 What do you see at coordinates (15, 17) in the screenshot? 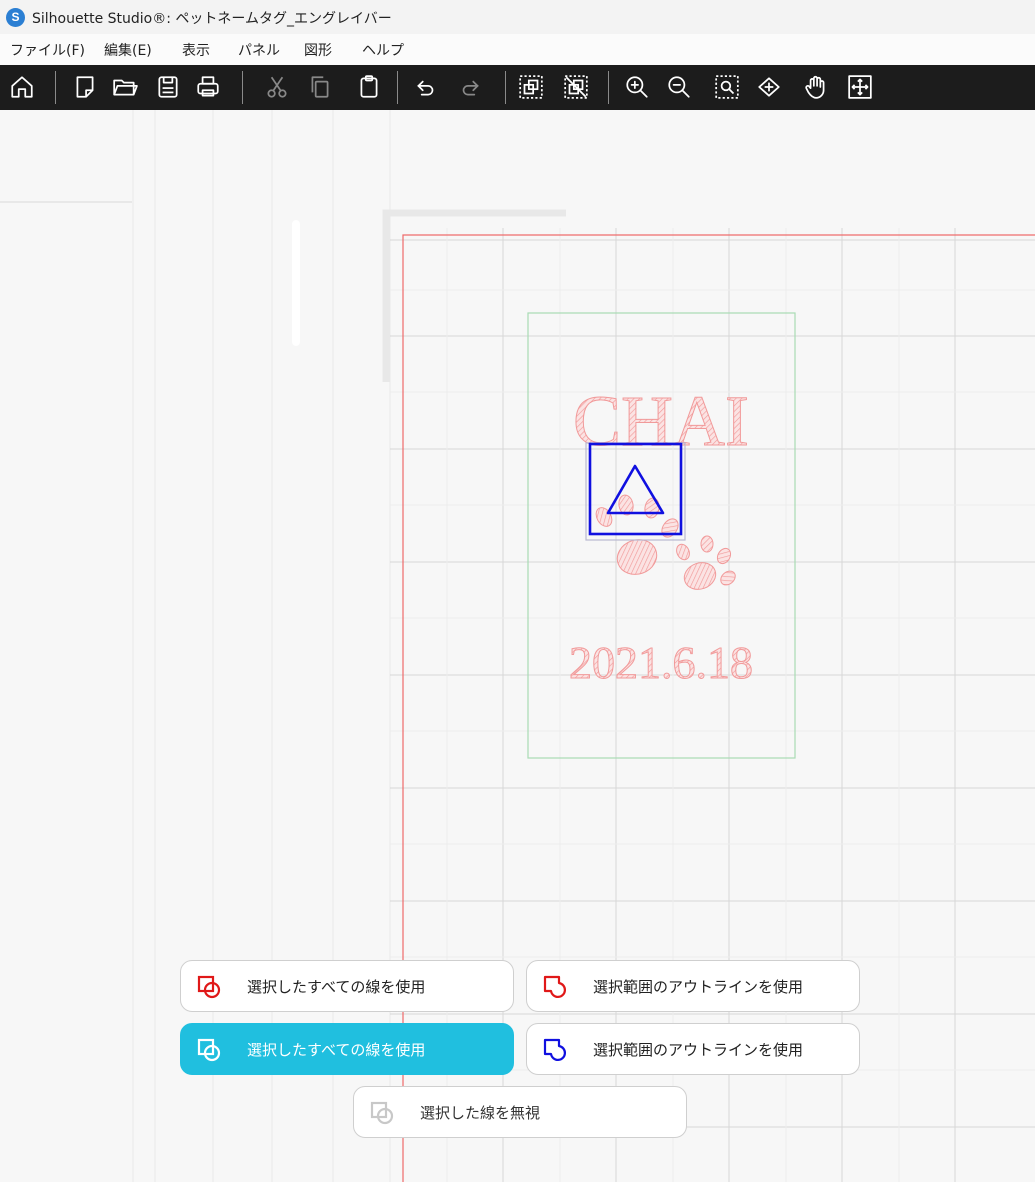
I see `app-logo: S` at bounding box center [15, 17].